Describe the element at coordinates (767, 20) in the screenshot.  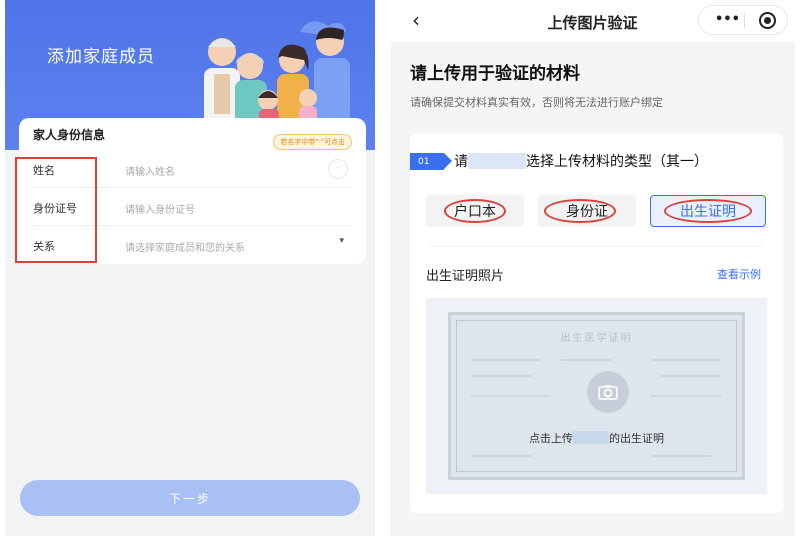
I see `target-icon` at that location.